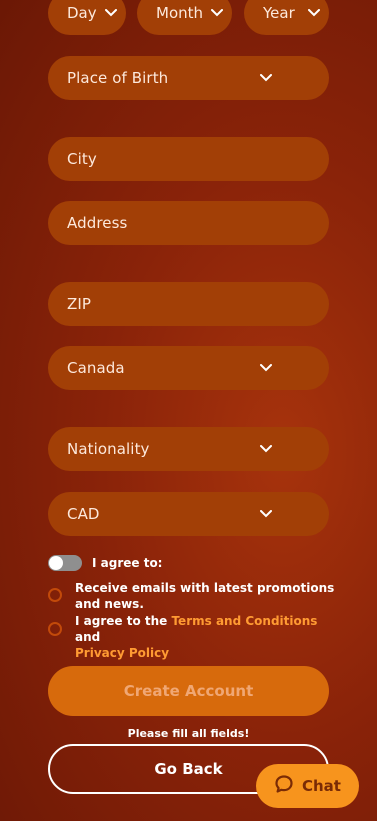  I want to click on terms-consent-radio, so click(55, 629).